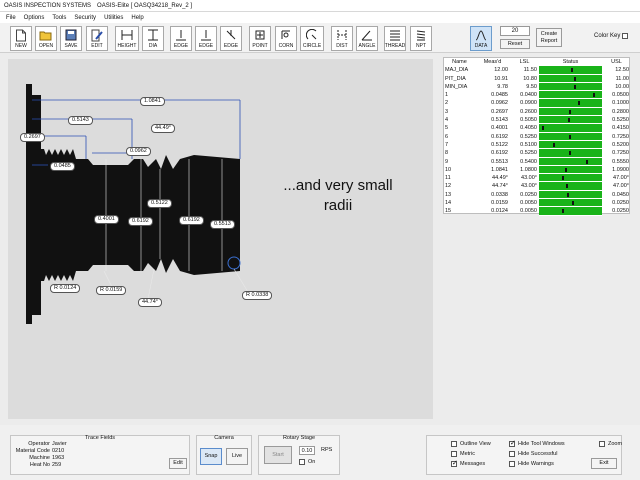 Image resolution: width=640 pixels, height=480 pixels. Describe the element at coordinates (150, 302) in the screenshot. I see `dimension-label: 44.74°` at that location.